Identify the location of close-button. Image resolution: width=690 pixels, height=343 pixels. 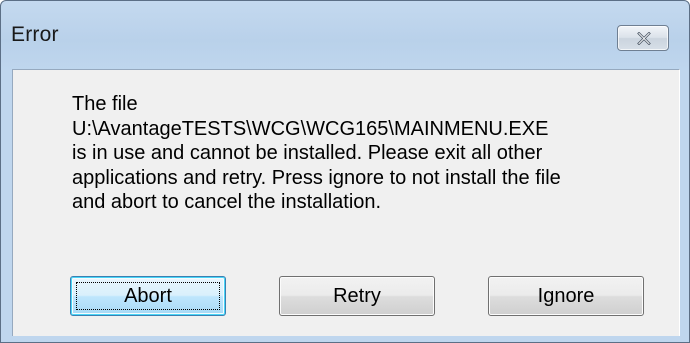
(643, 38).